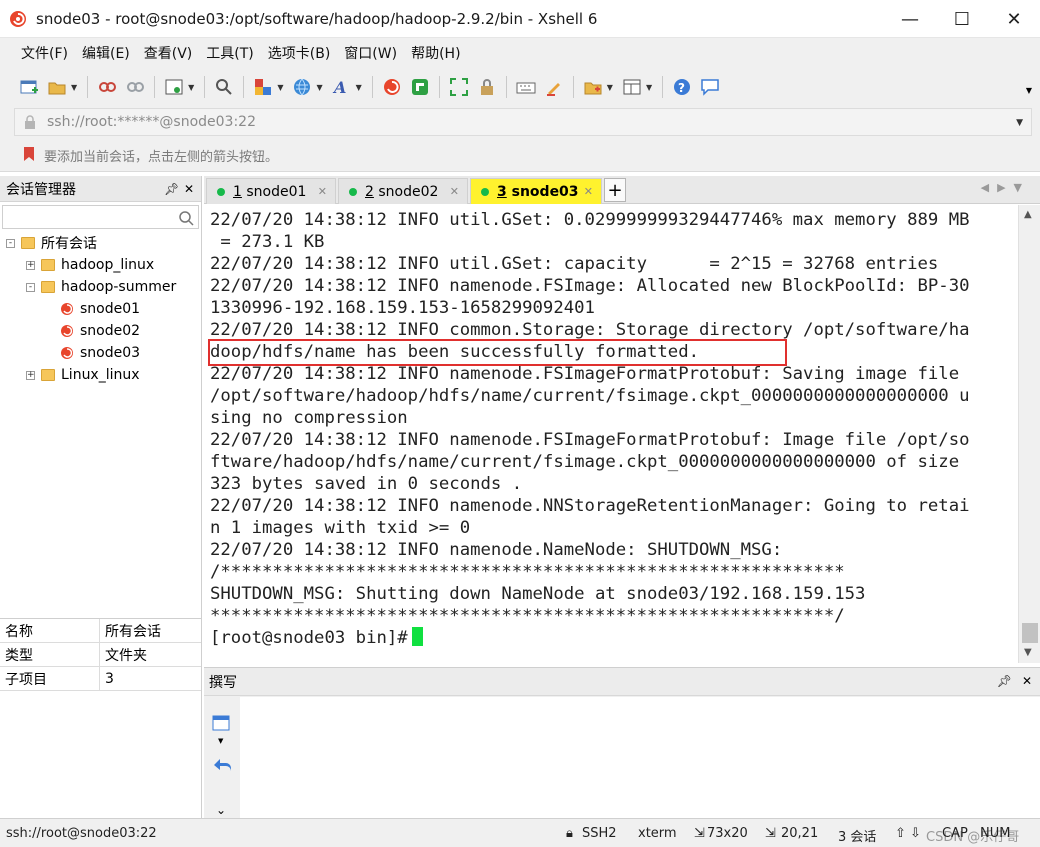 This screenshot has height=847, width=1040. I want to click on terminal-line: n 1 images with txid >= 0, so click(340, 528).